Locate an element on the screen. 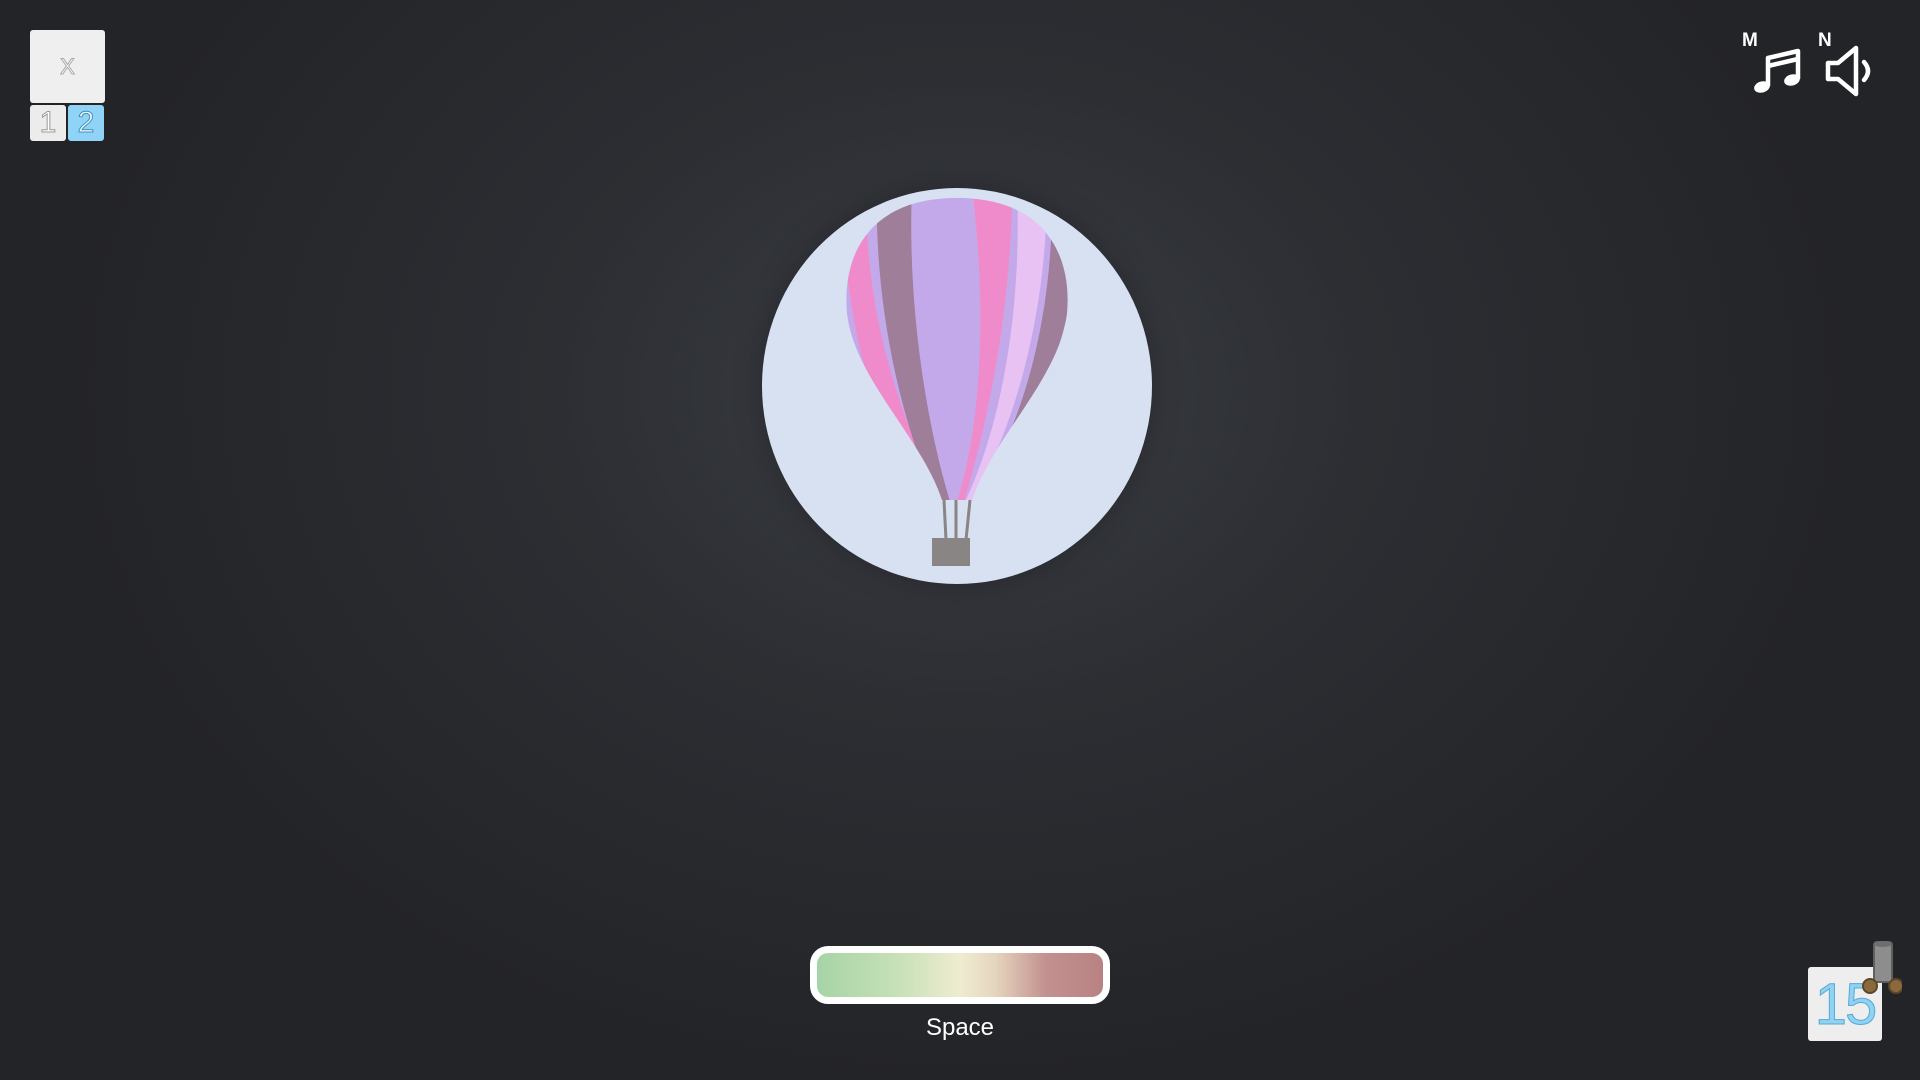  power-meter-gradient is located at coordinates (960, 975).